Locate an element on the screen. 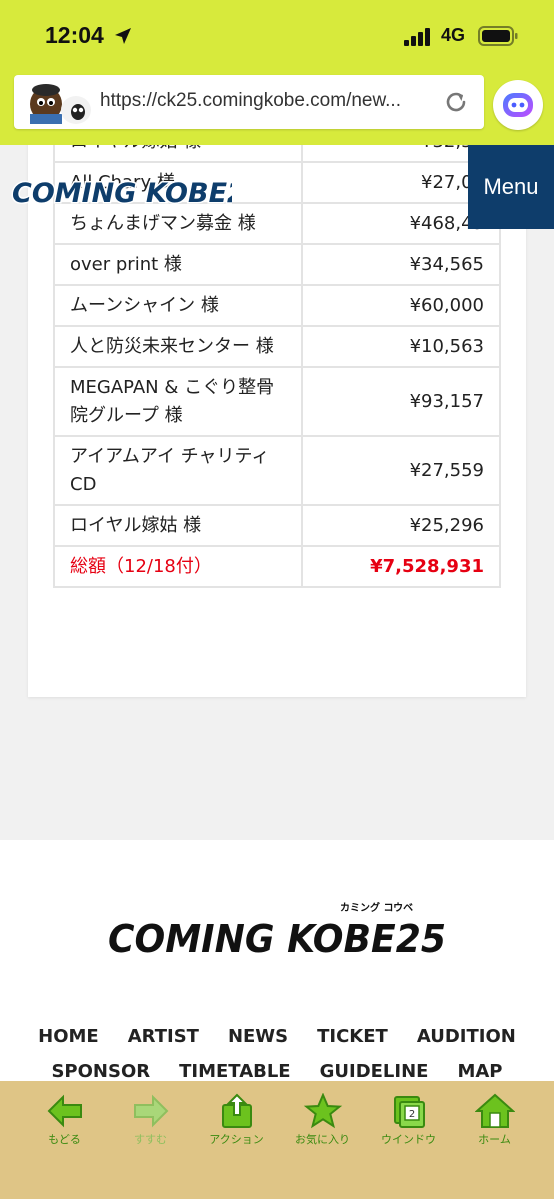  star-icon is located at coordinates (322, 1111).